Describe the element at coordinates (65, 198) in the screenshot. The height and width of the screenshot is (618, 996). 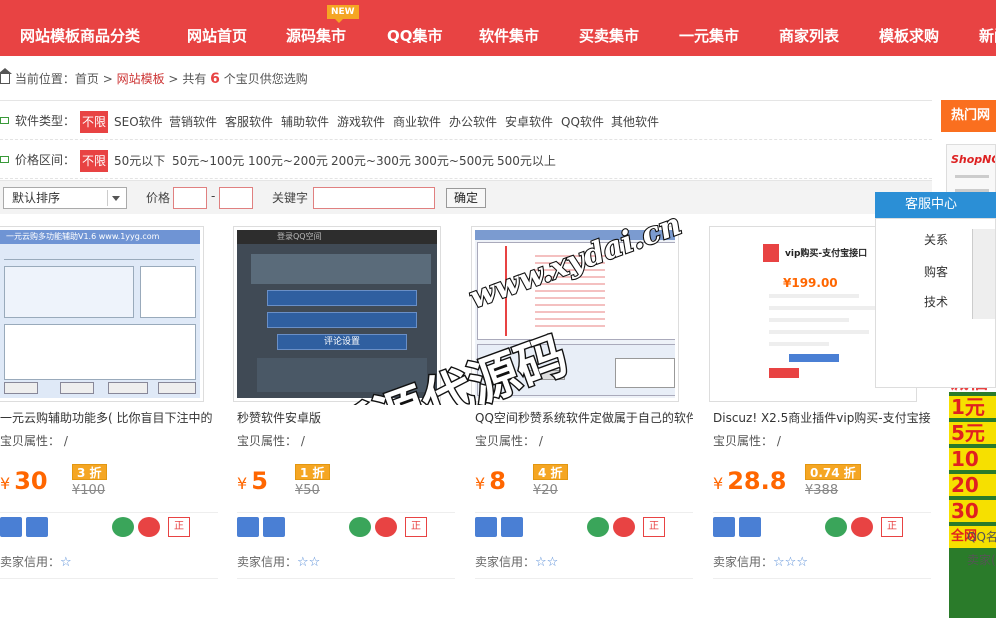
I see `sort-select: 默认排序` at that location.